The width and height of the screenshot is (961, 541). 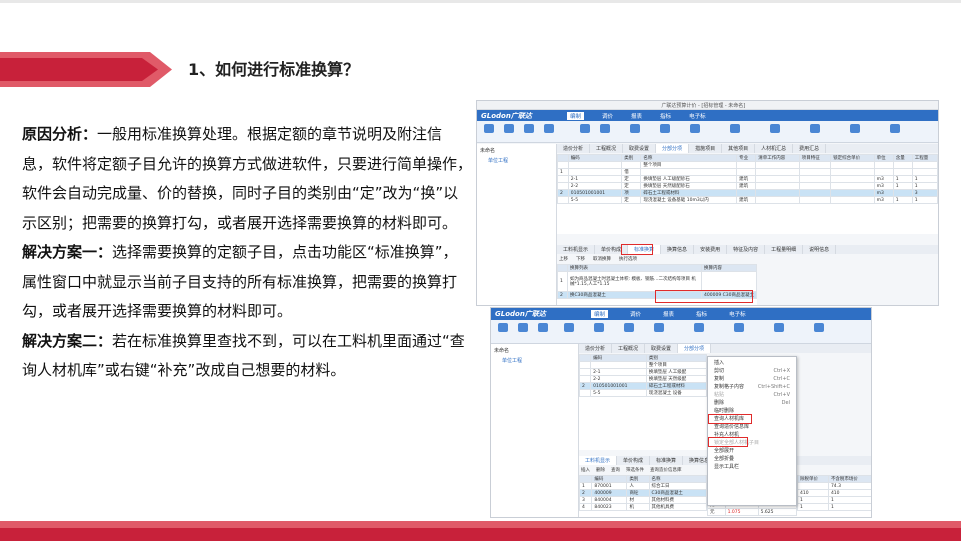 I want to click on title-arrow-banner, so click(x=86, y=69).